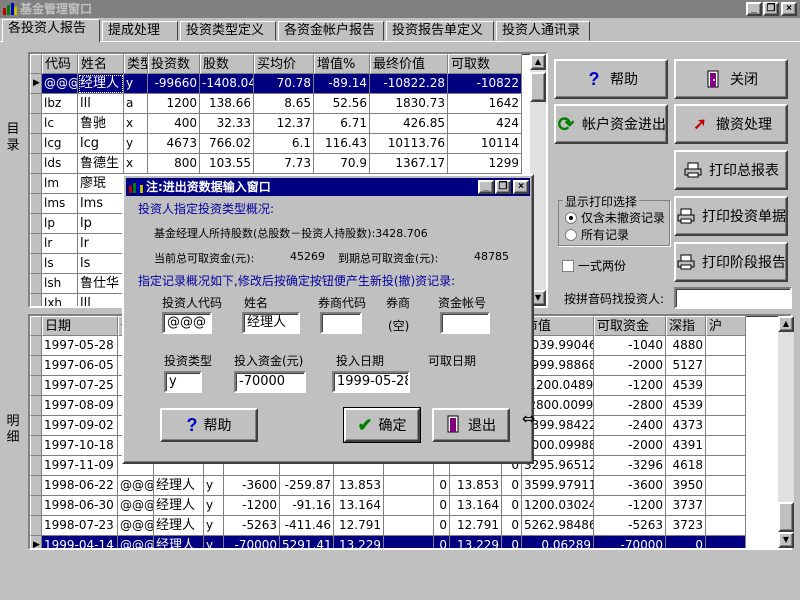  What do you see at coordinates (371, 382) in the screenshot?
I see `date-input: 1999-05-28` at bounding box center [371, 382].